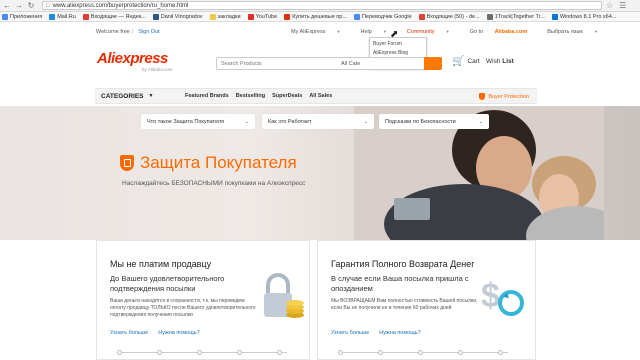 The width and height of the screenshot is (640, 360). What do you see at coordinates (394, 34) in the screenshot?
I see `mouse-cursor-icon: ⬈` at bounding box center [394, 34].